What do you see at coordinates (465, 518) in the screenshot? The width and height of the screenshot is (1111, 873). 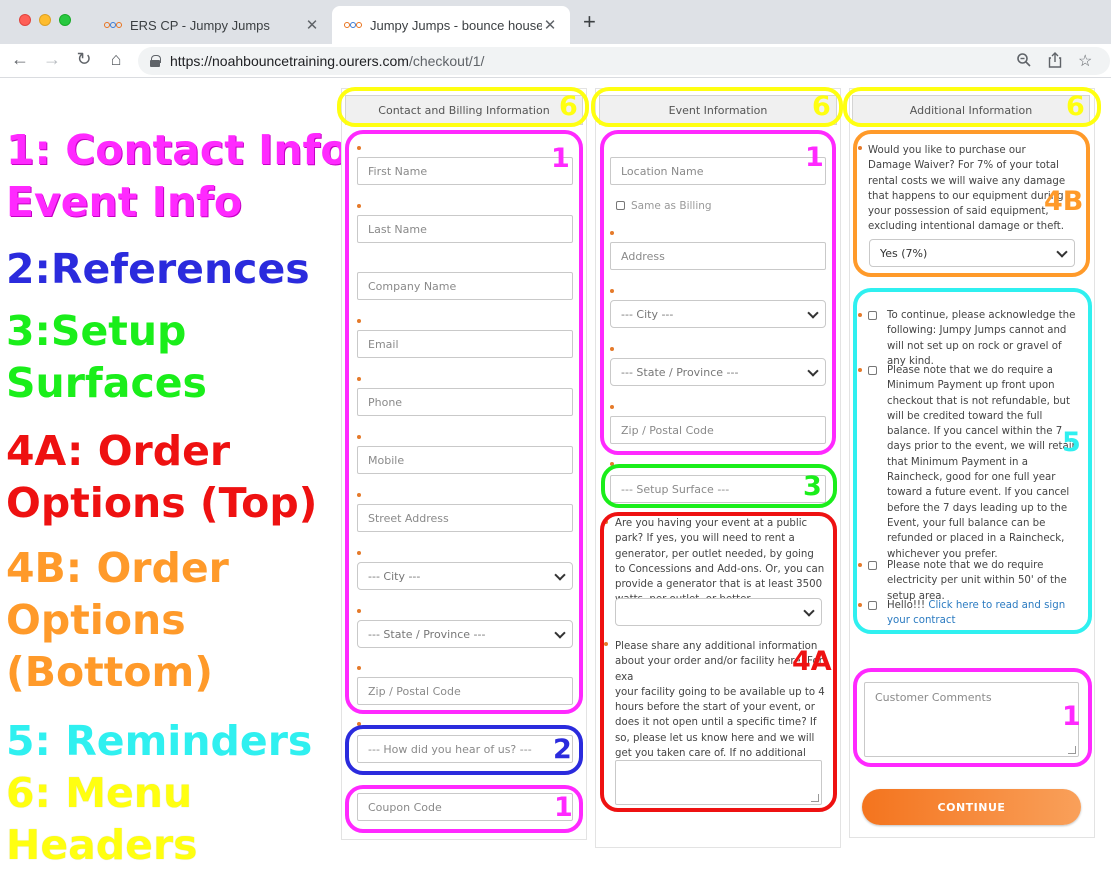 I see `street-address-input: Street Address` at bounding box center [465, 518].